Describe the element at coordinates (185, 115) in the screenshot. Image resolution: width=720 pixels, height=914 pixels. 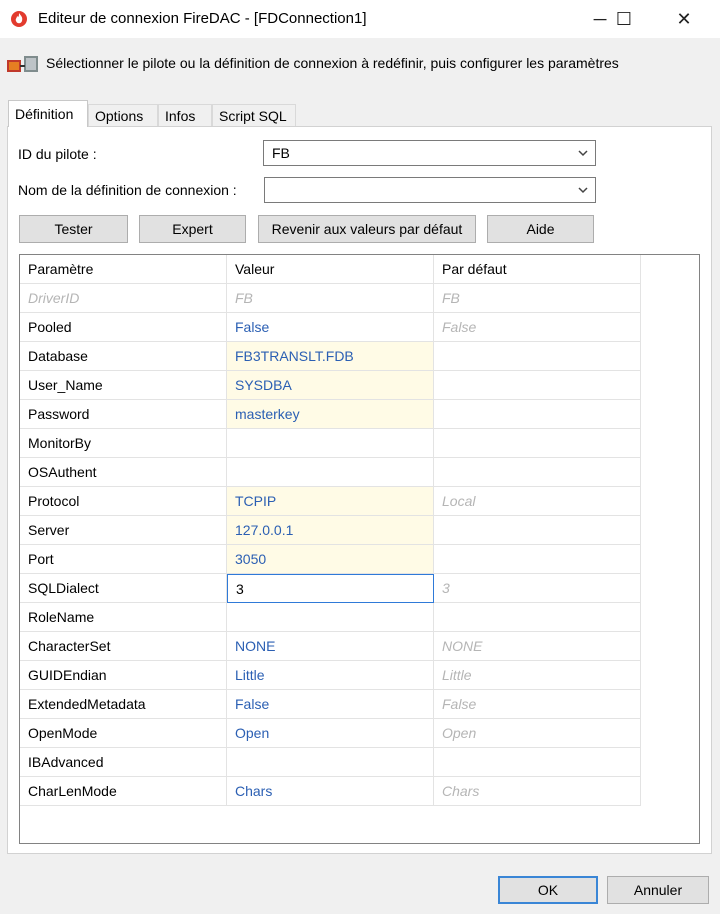
I see `tab-infos: Infos` at that location.